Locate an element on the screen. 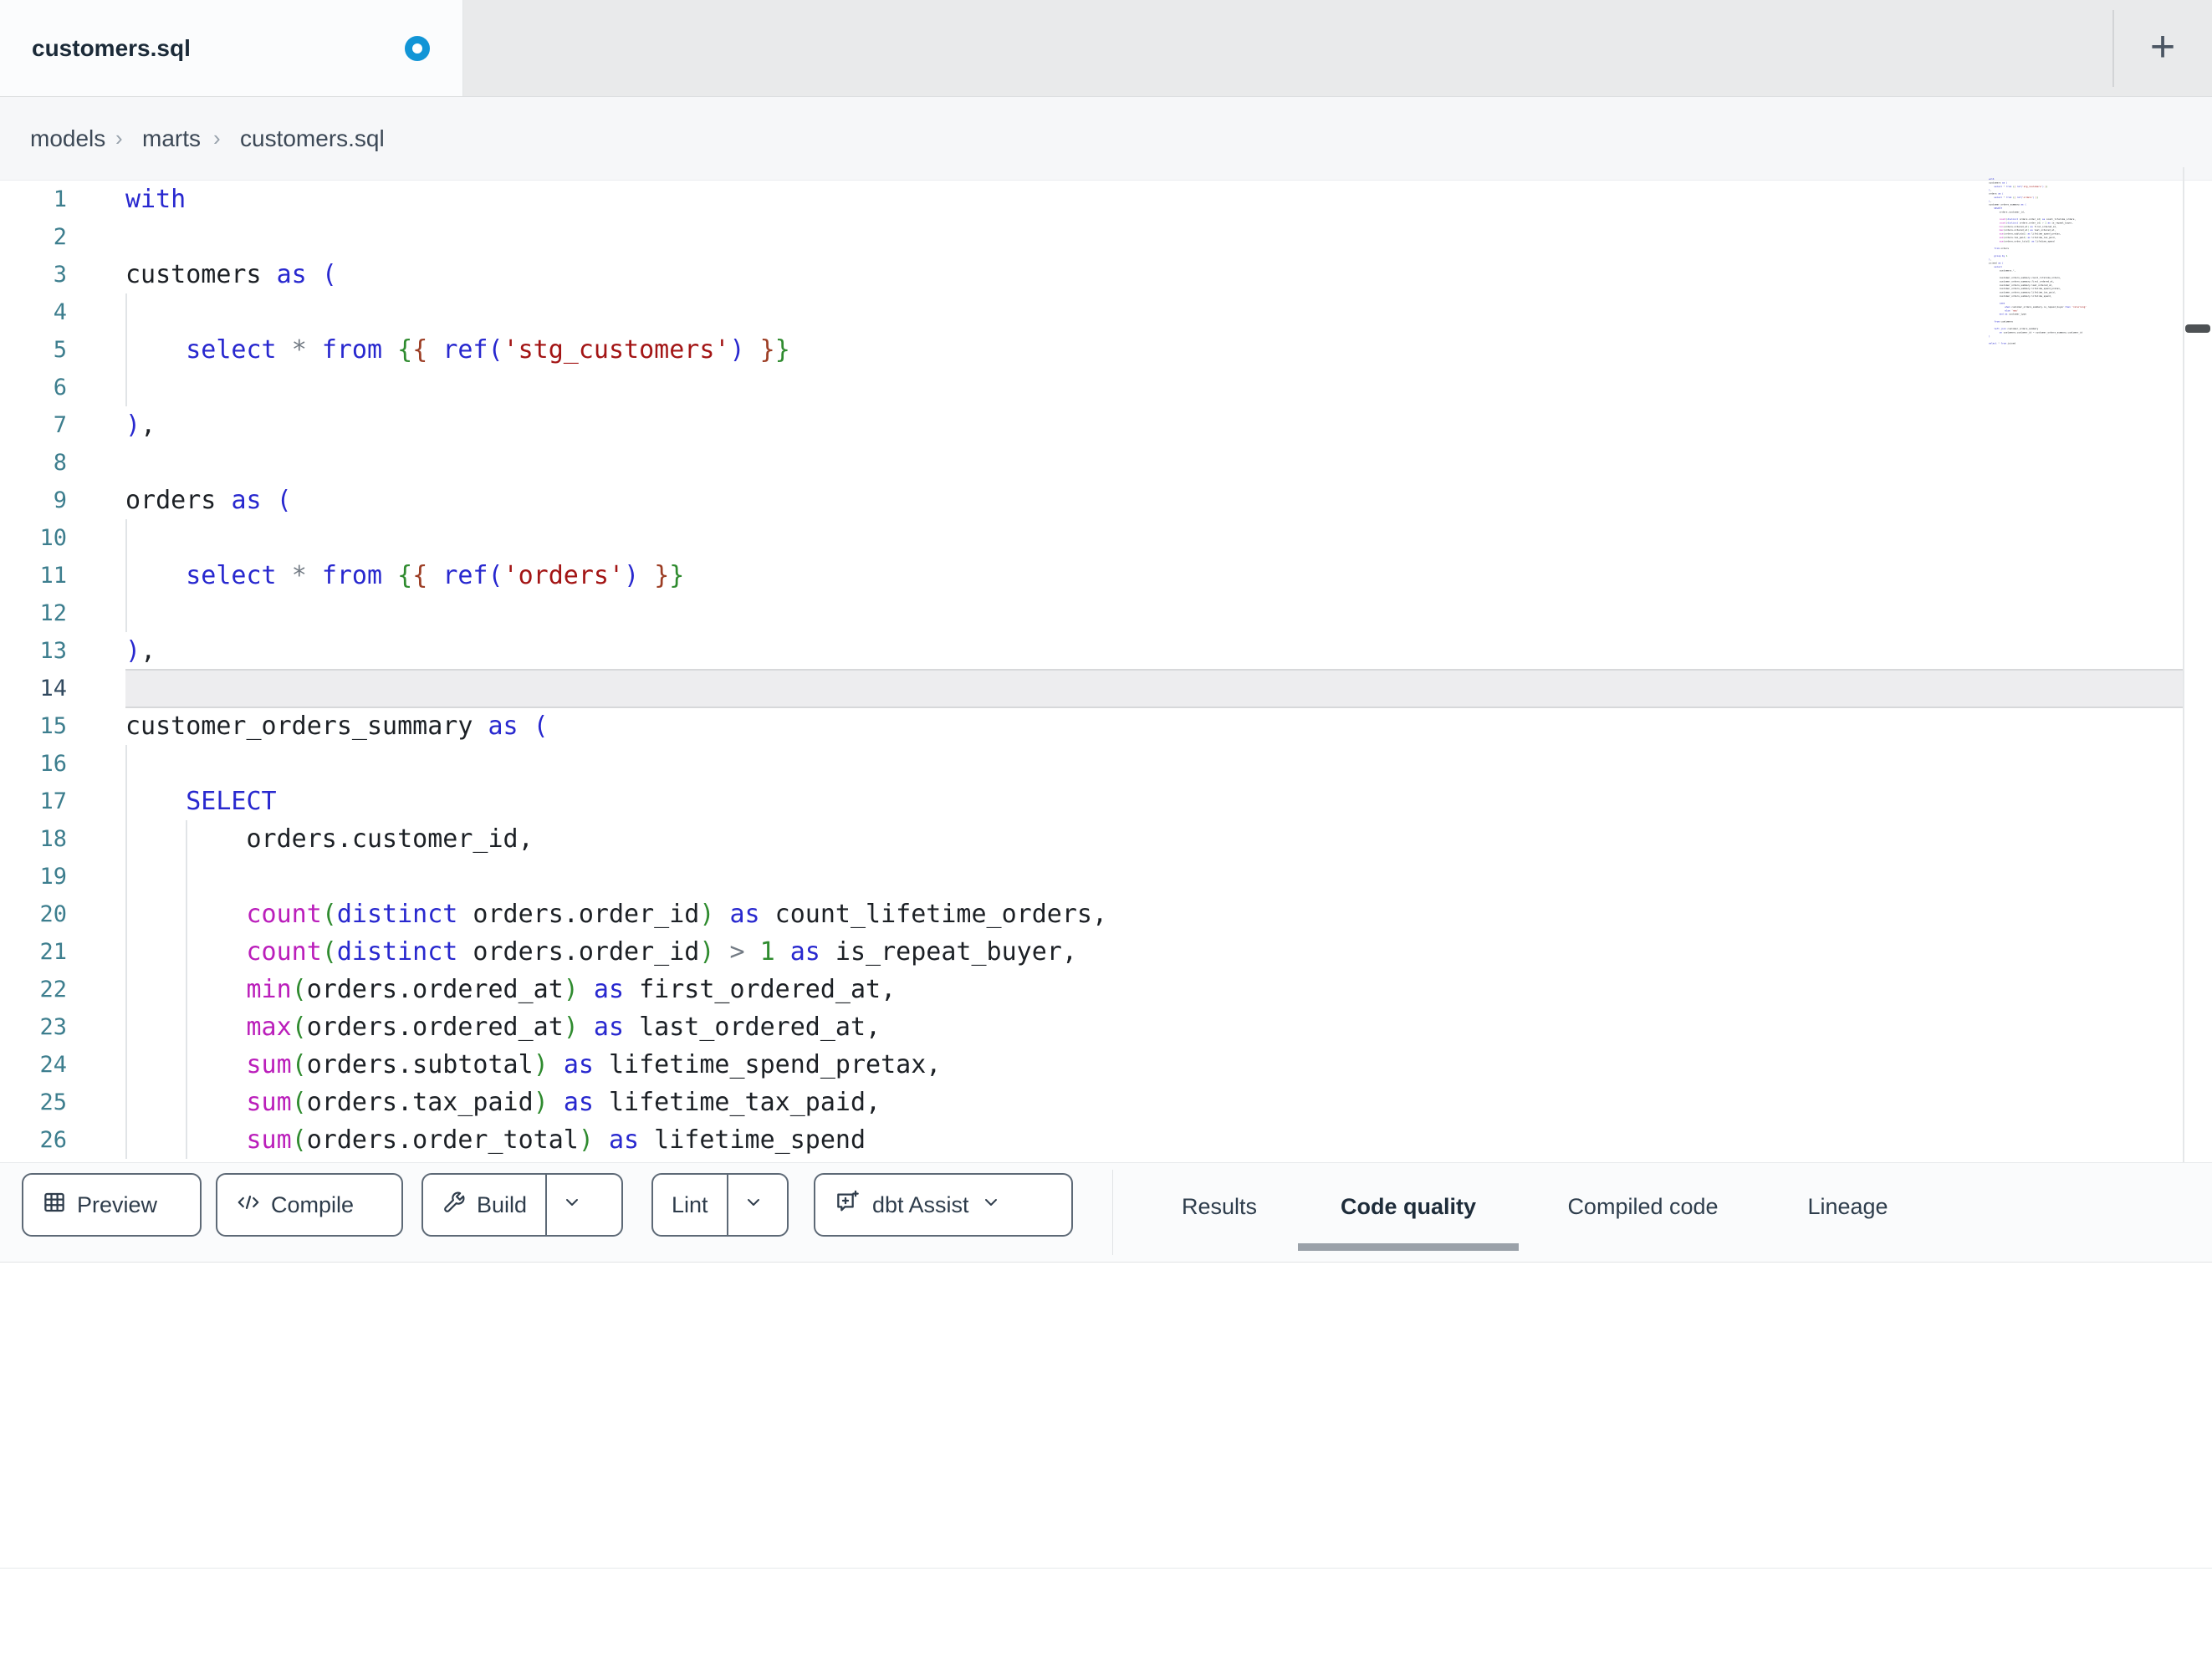 Image resolution: width=2212 pixels, height=1653 pixels. code-text: orders.customer_id, is located at coordinates (330, 839).